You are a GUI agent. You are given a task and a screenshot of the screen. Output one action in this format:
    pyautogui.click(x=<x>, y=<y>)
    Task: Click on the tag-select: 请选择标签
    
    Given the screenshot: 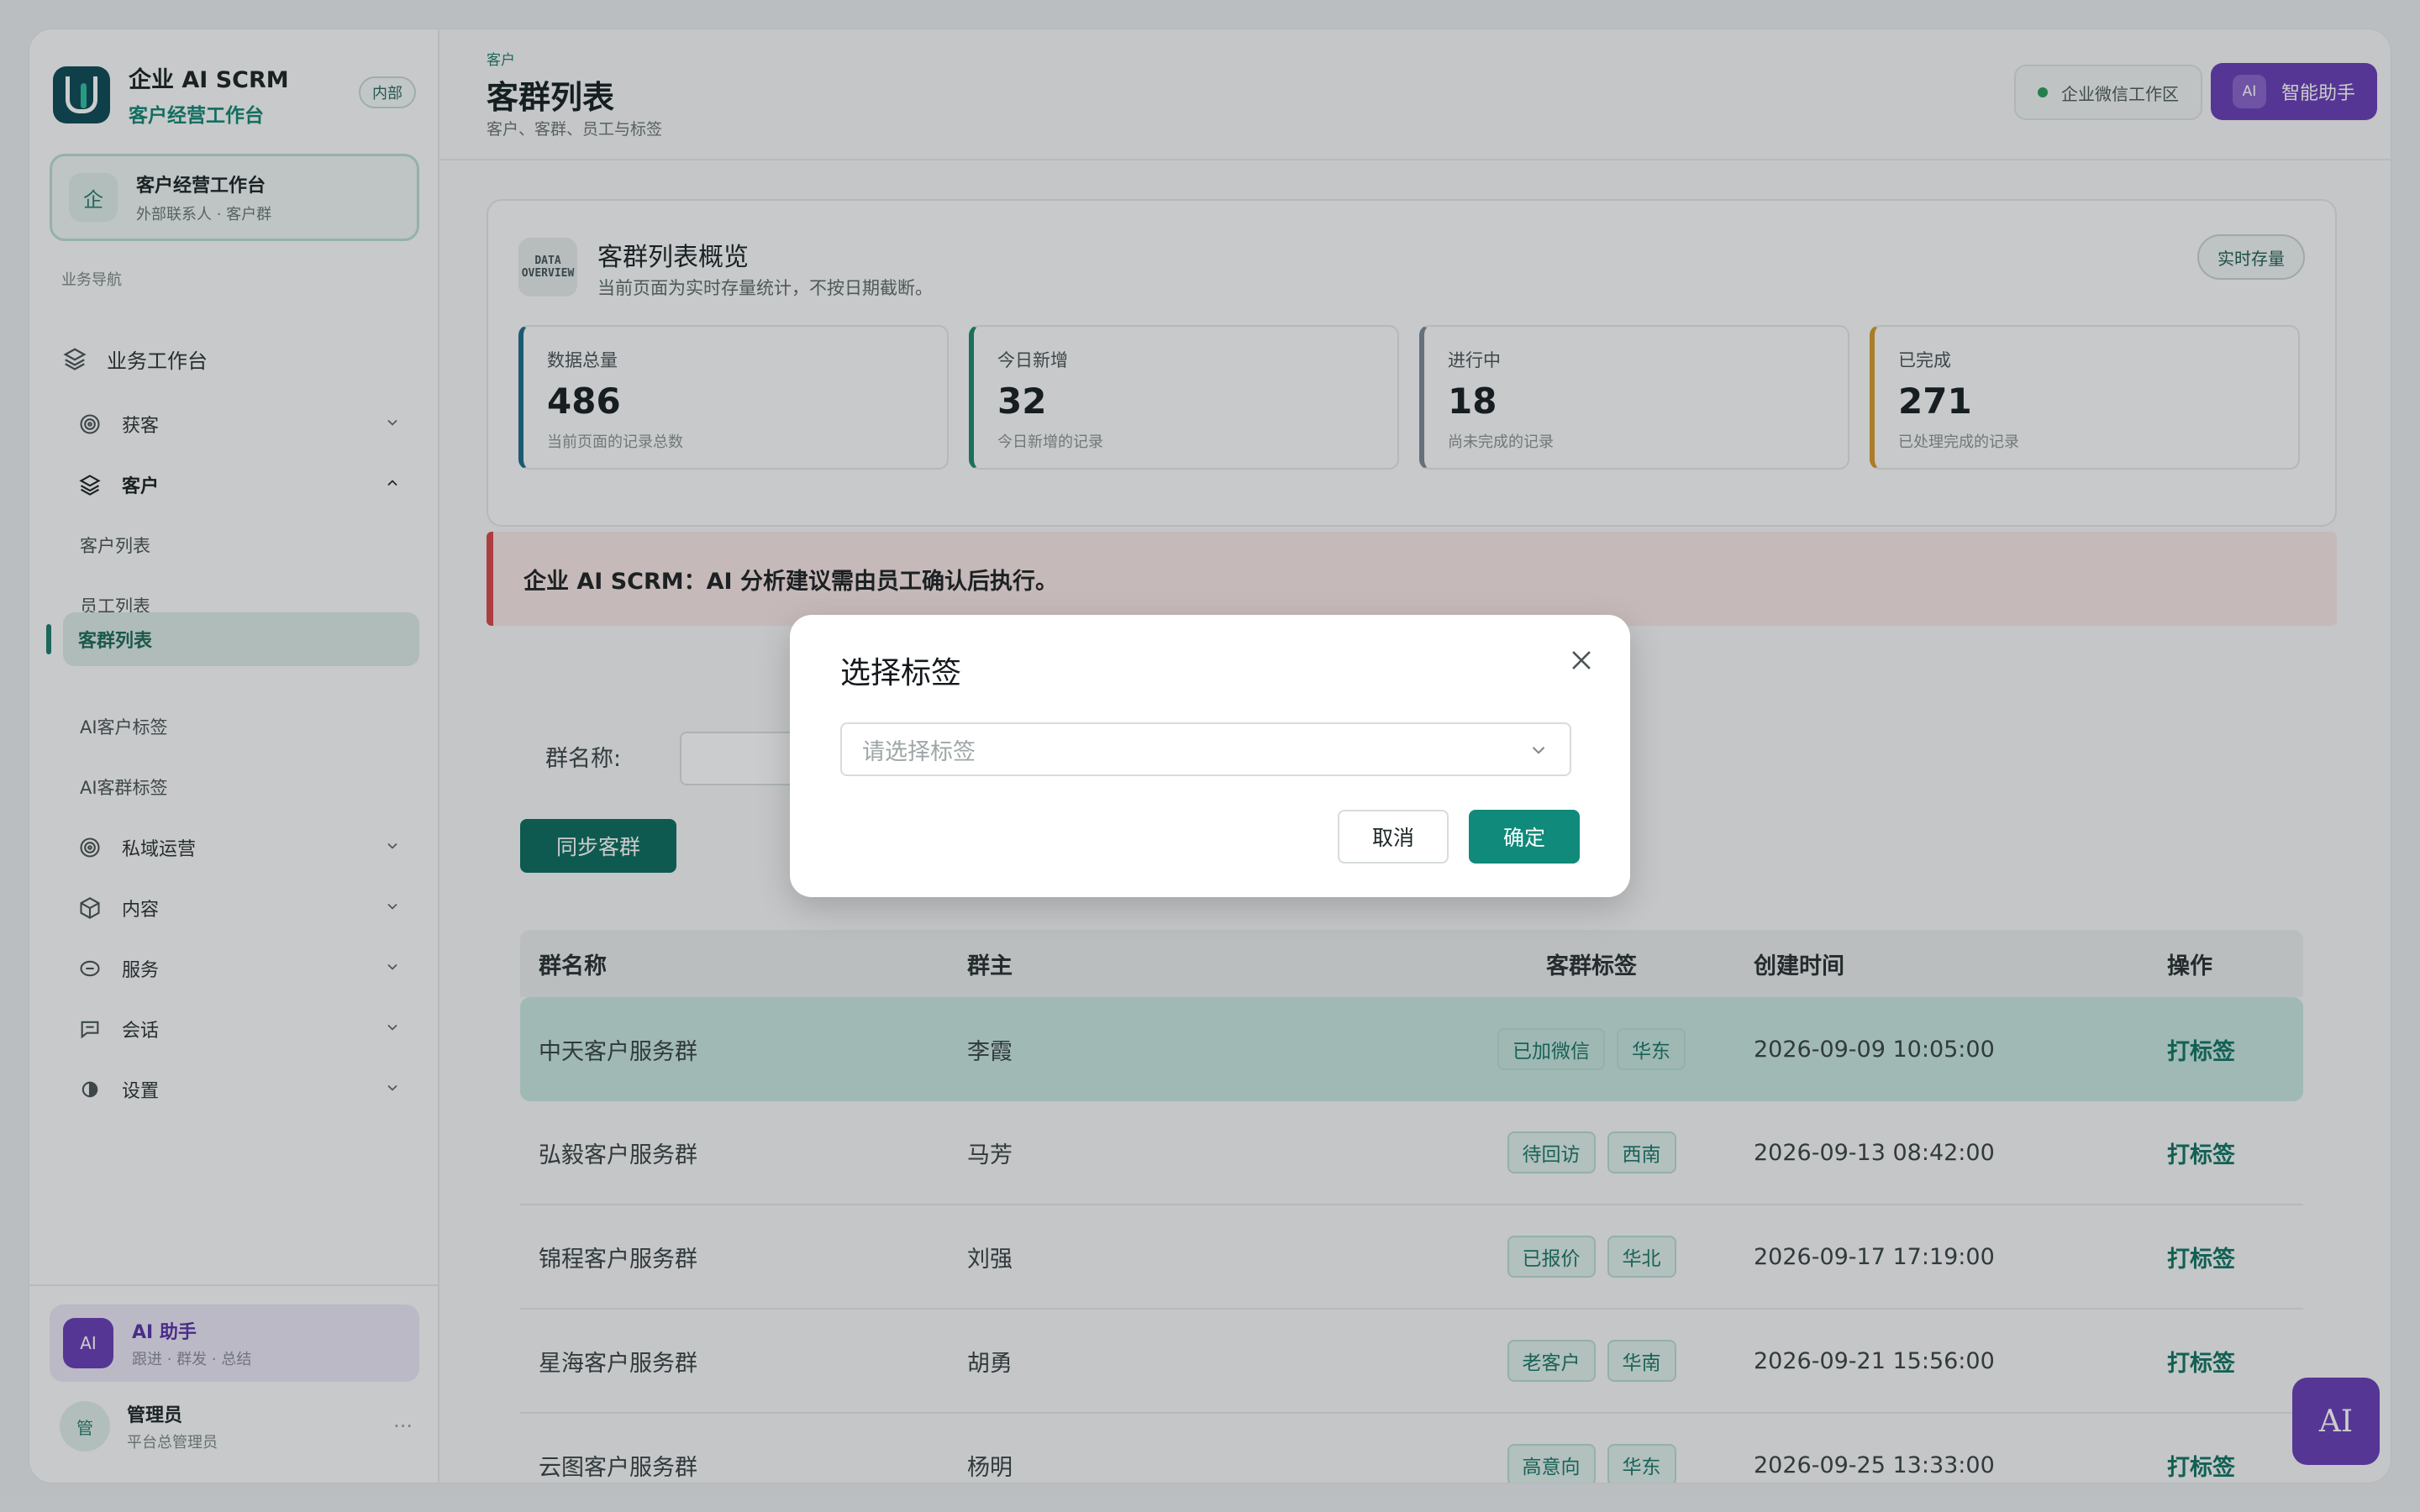 What is the action you would take?
    pyautogui.click(x=1205, y=749)
    